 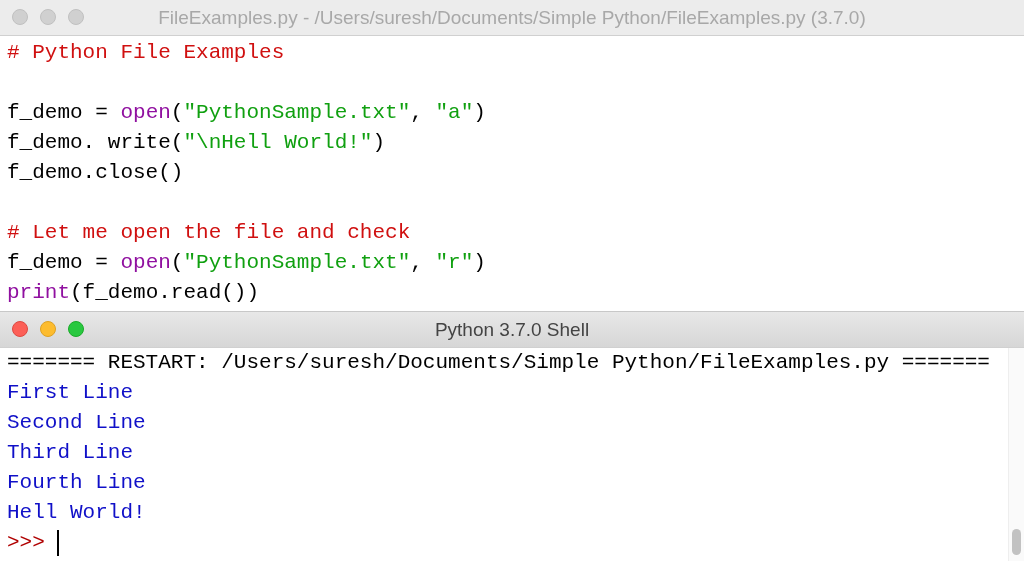 What do you see at coordinates (247, 263) in the screenshot?
I see `code-line: f_demo = open("PythonSample.txt", "r")` at bounding box center [247, 263].